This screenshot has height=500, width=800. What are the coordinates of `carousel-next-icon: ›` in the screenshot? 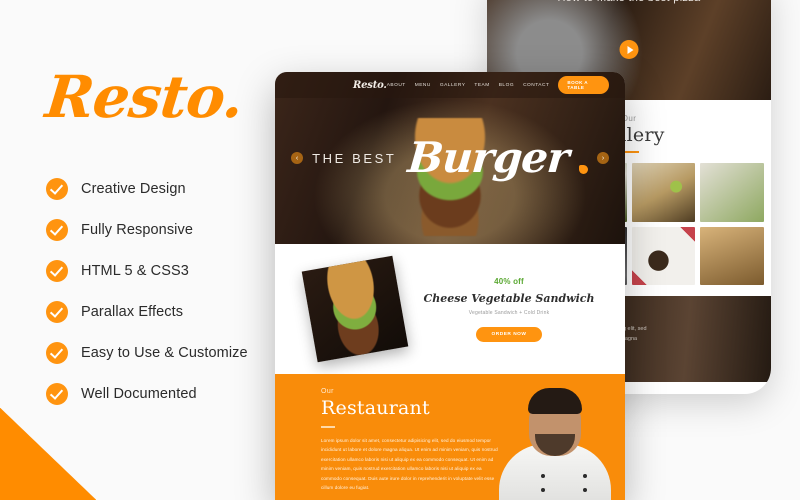 It's located at (603, 158).